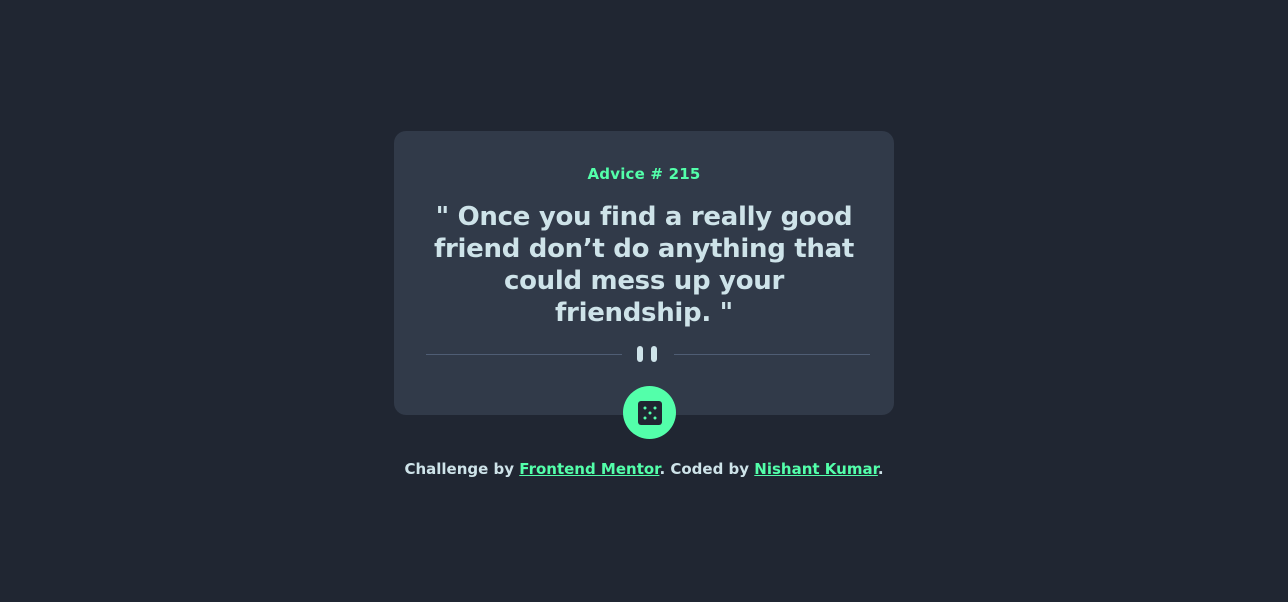 The width and height of the screenshot is (1288, 602). I want to click on divider-line-right, so click(772, 354).